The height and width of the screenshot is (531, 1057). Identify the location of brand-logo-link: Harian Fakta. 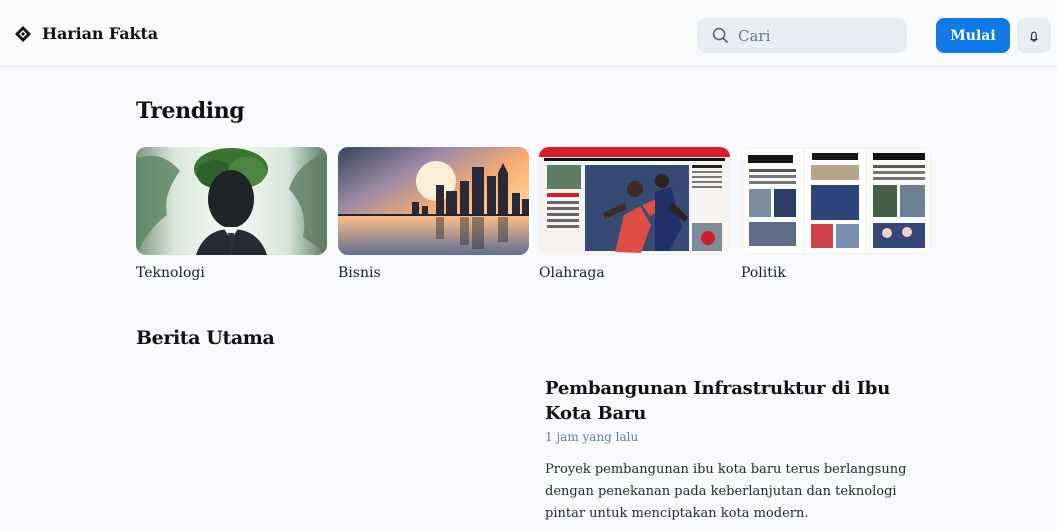
(86, 33).